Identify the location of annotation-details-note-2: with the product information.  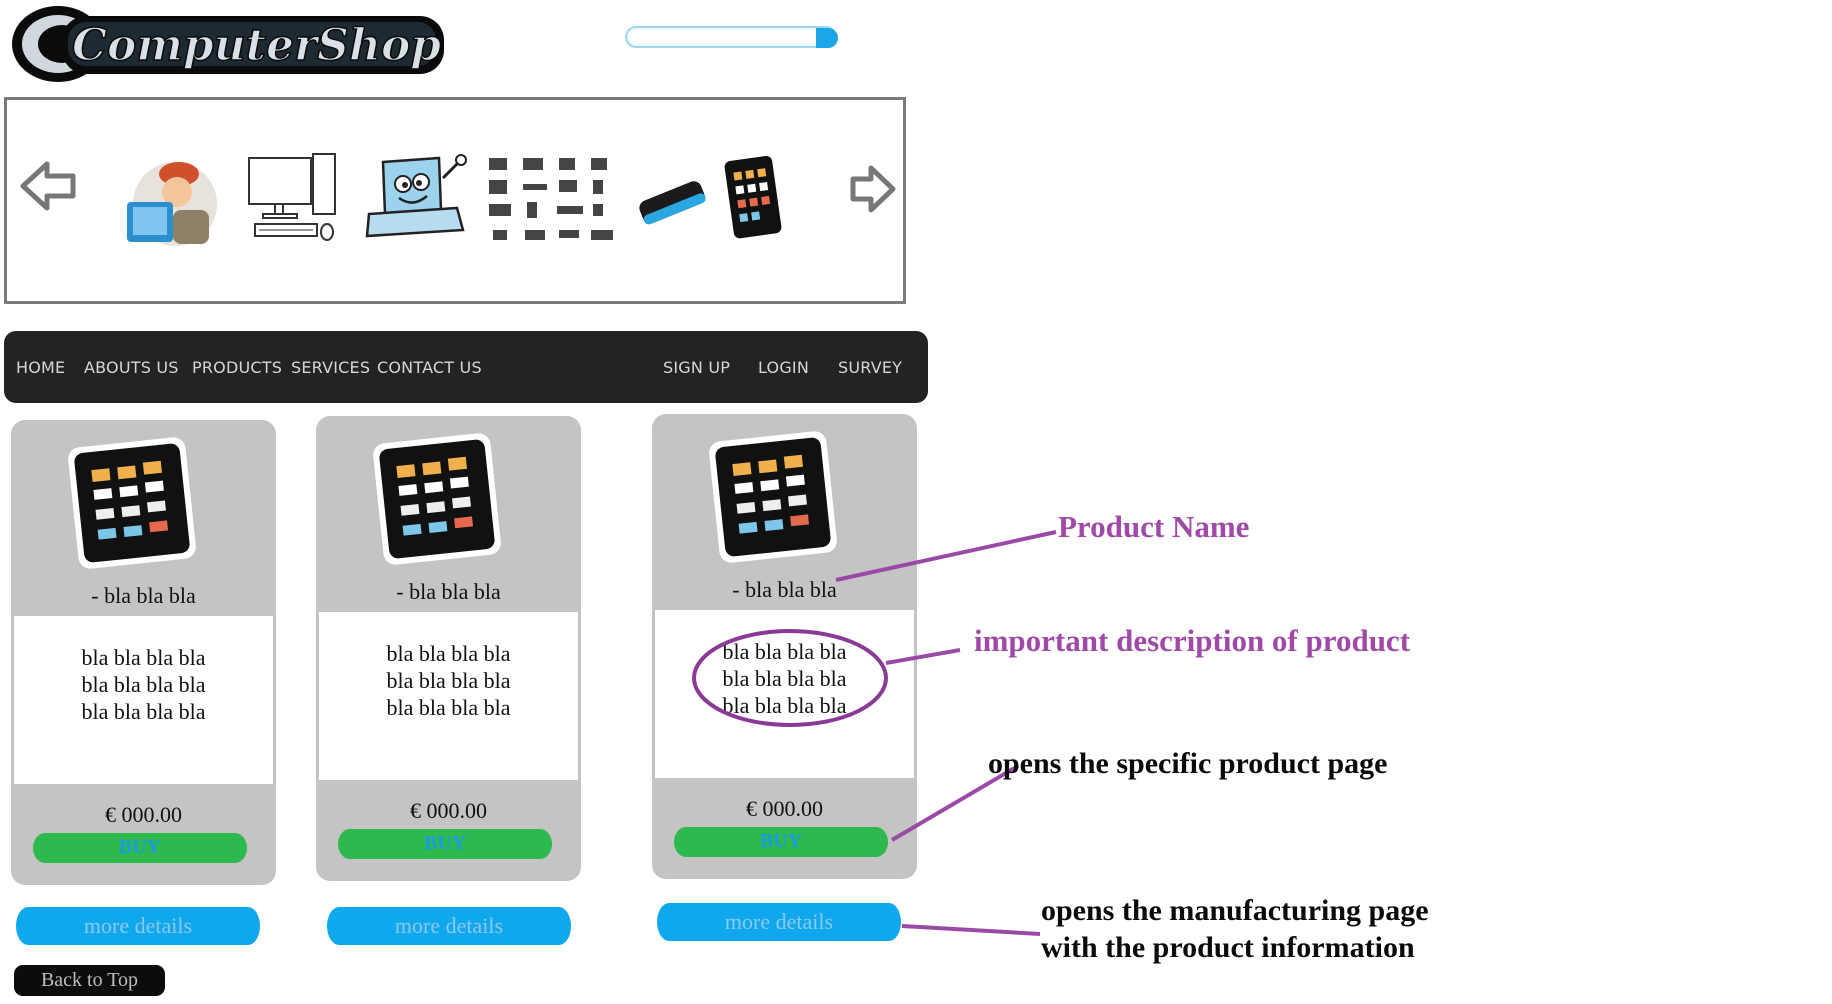
(1228, 947).